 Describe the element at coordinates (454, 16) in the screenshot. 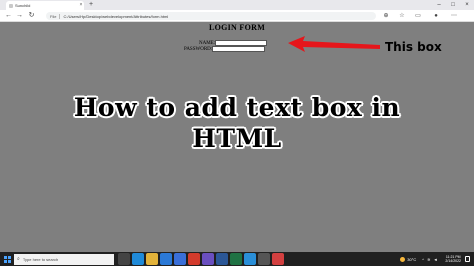

I see `settings-menu-icon: ⋯` at that location.